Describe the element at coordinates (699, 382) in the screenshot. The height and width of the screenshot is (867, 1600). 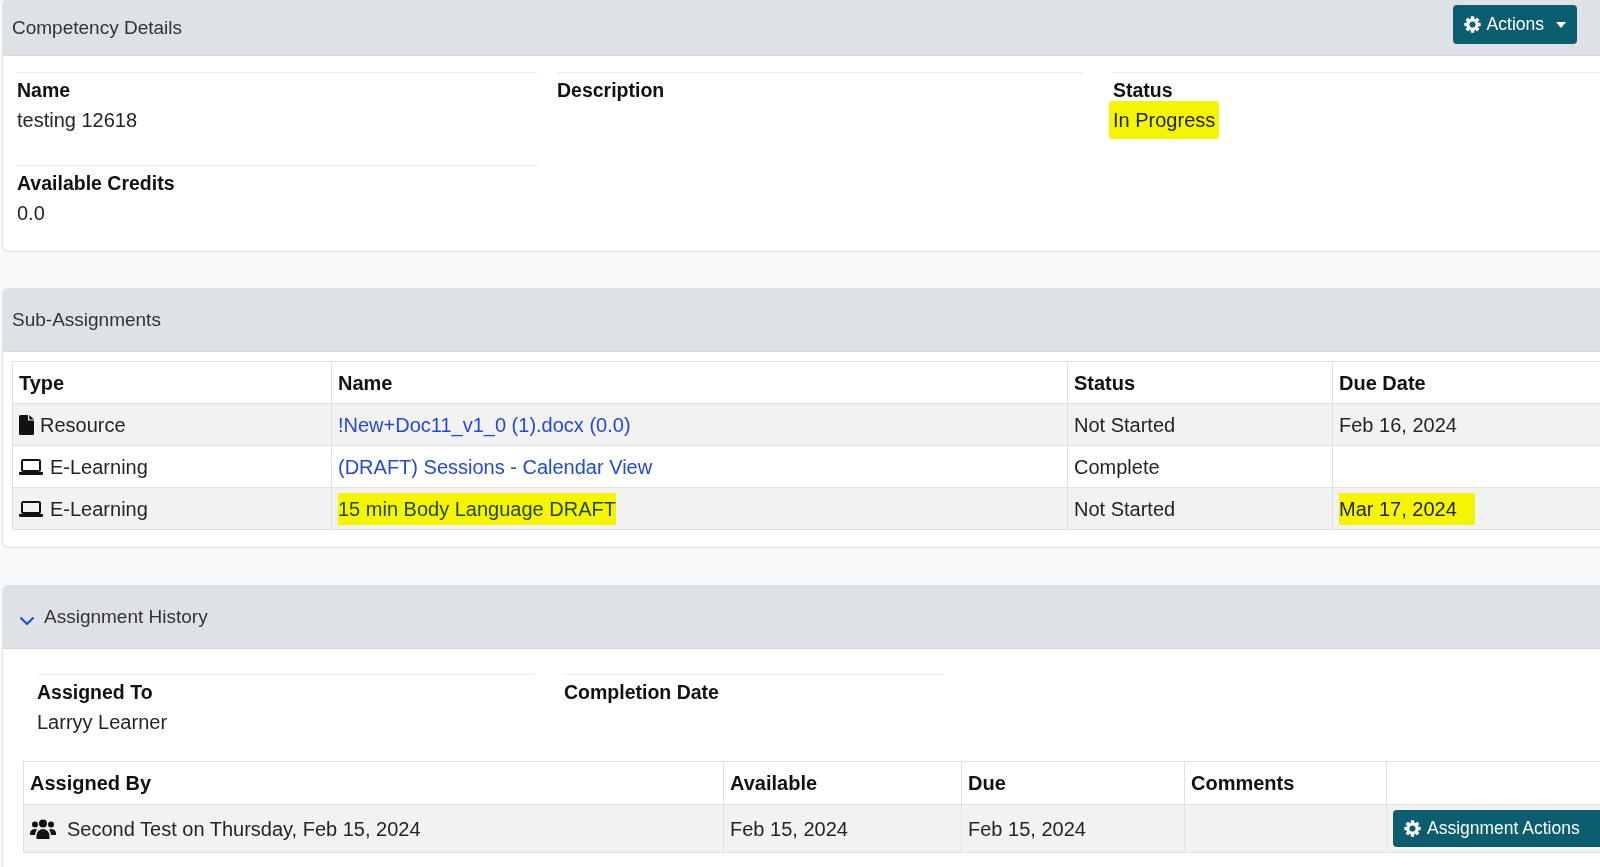
I see `column-header: Name` at that location.